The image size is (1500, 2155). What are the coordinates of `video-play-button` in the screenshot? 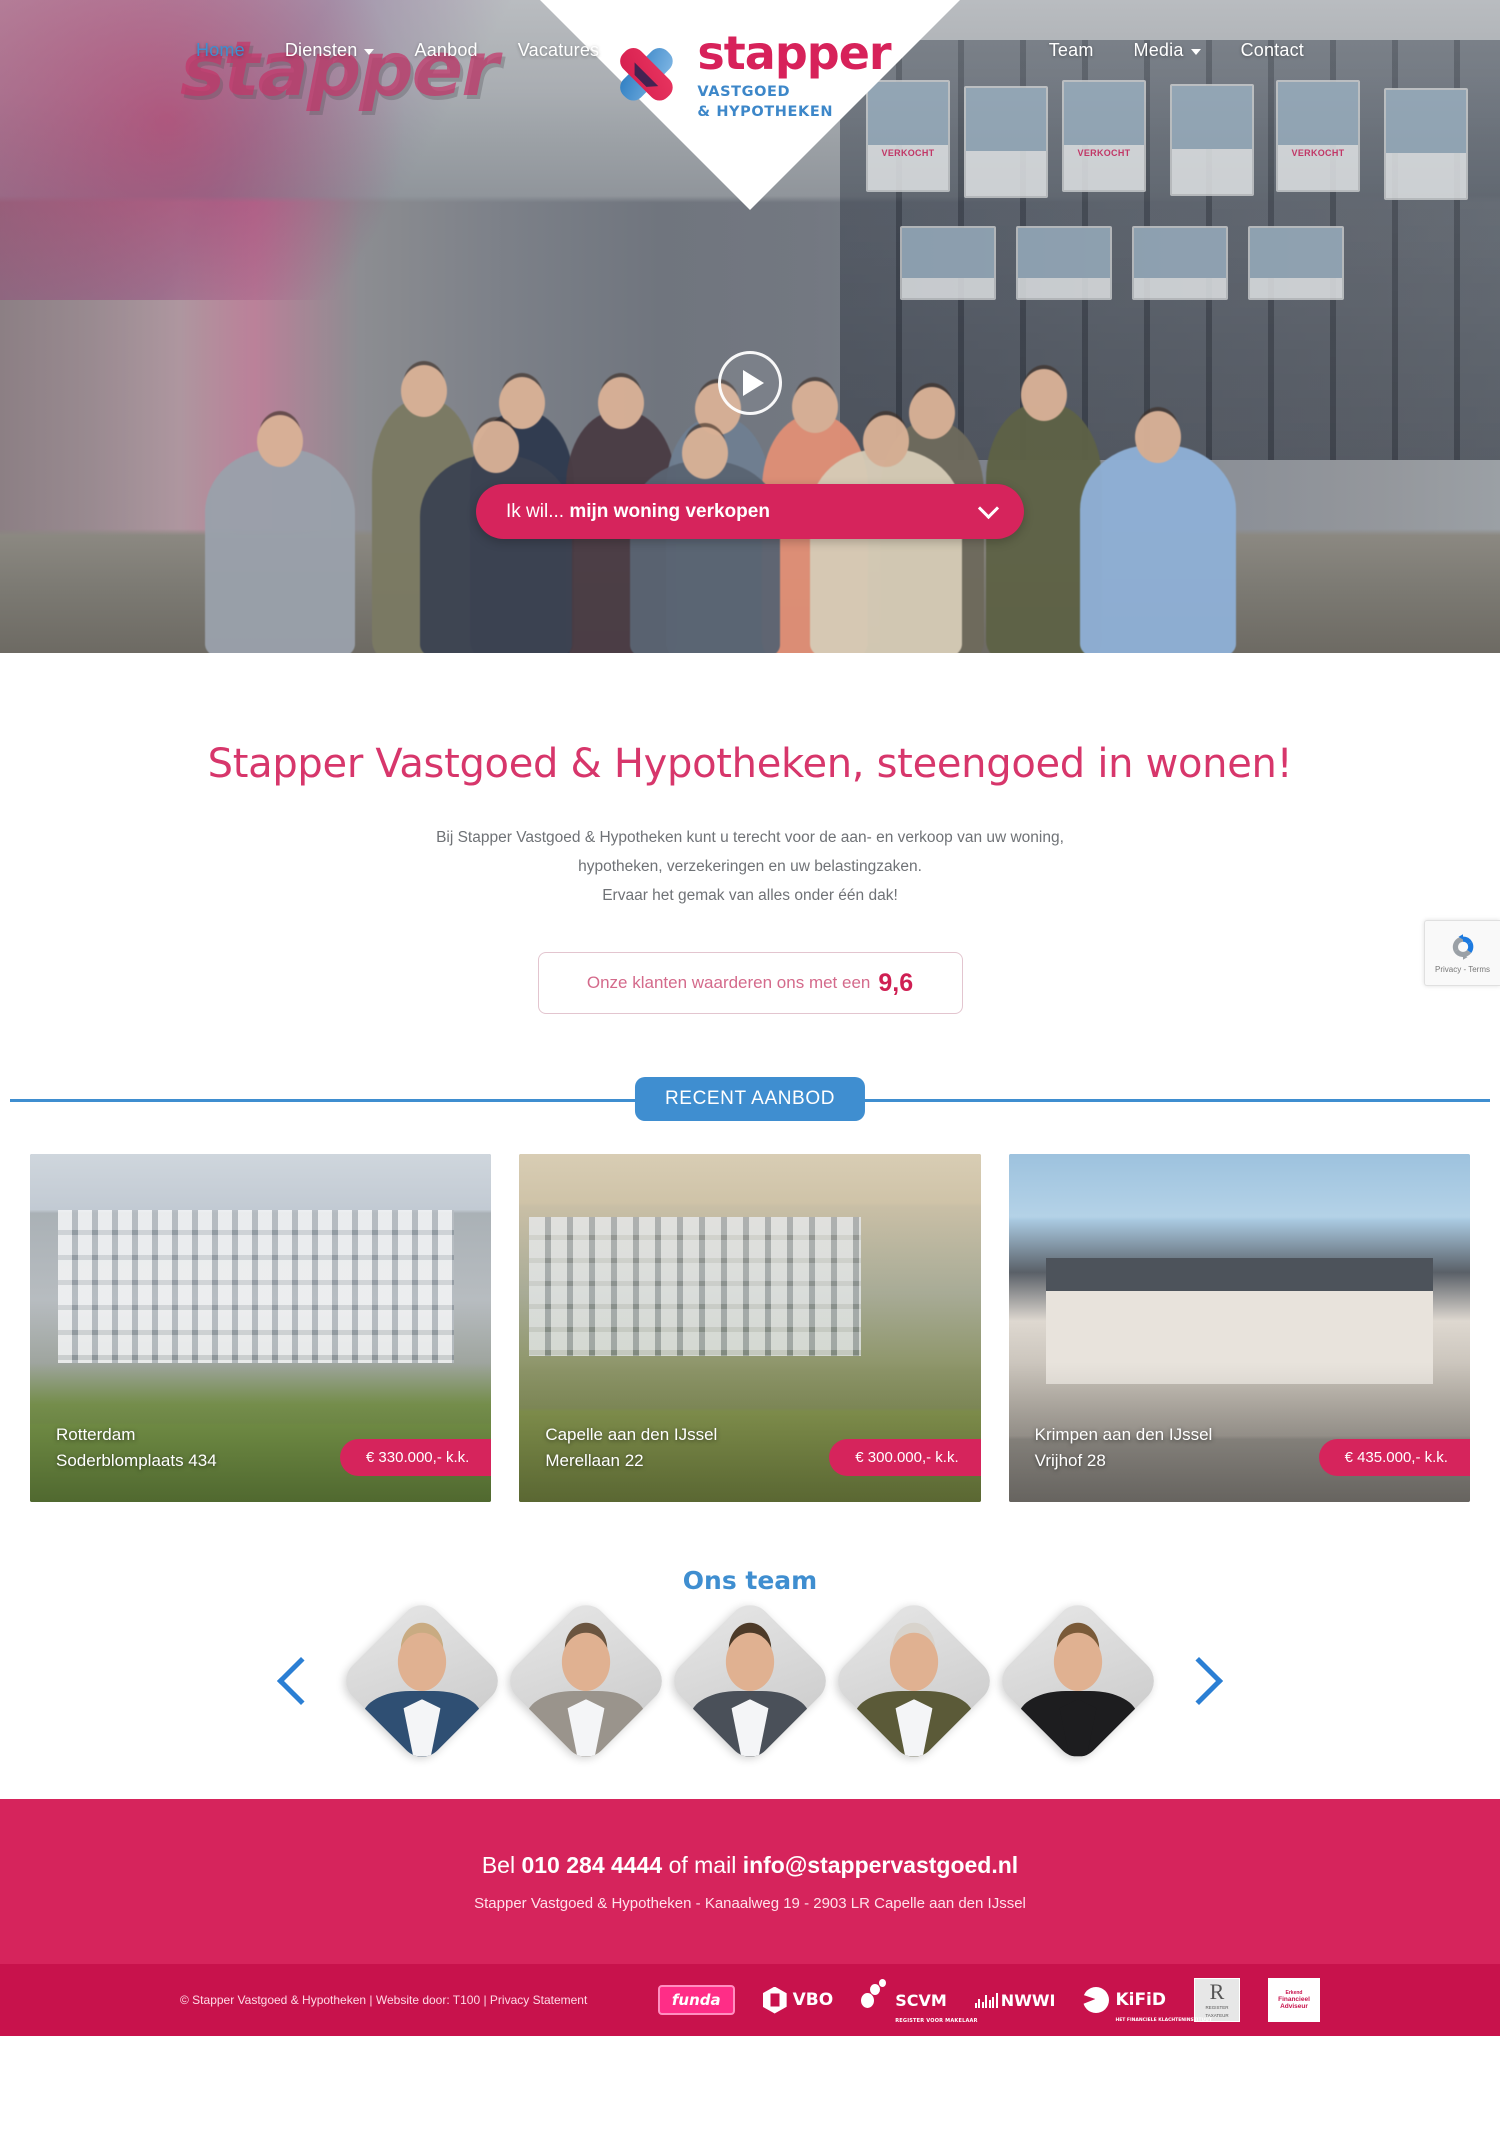 It's located at (750, 383).